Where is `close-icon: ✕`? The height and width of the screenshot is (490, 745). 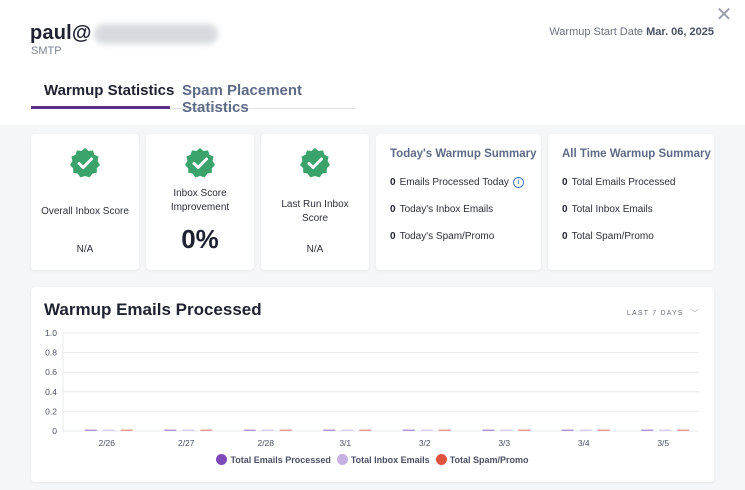 close-icon: ✕ is located at coordinates (724, 15).